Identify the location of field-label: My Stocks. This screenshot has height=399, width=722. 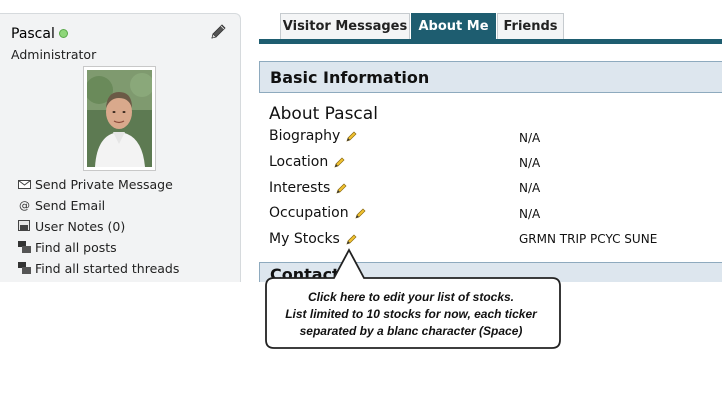
(304, 239).